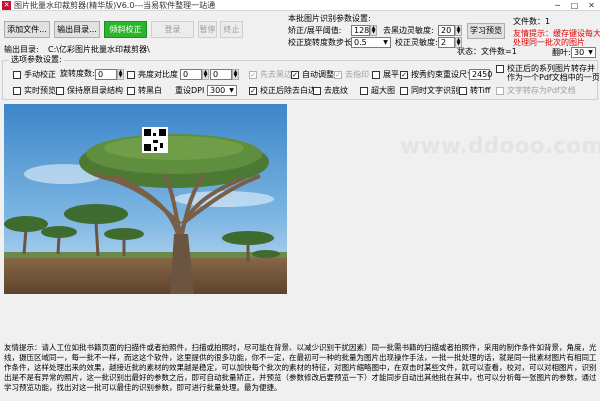 The height and width of the screenshot is (401, 600). I want to click on output-dir-label: 输出目录:, so click(21, 49).